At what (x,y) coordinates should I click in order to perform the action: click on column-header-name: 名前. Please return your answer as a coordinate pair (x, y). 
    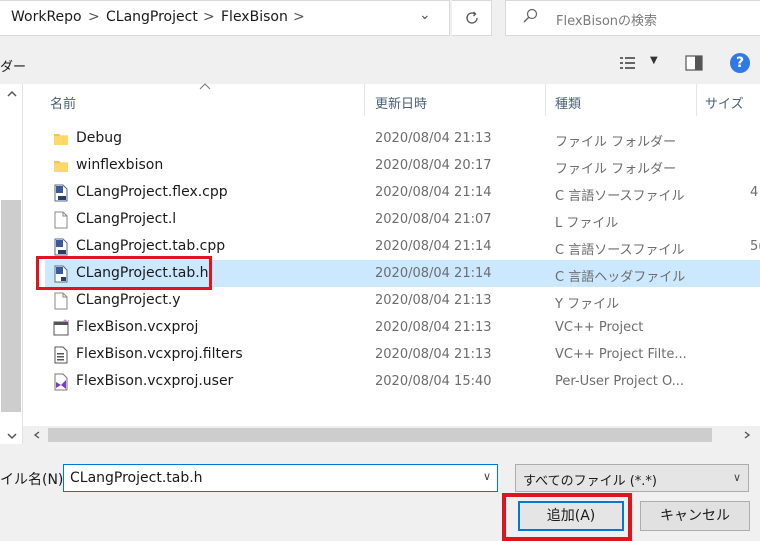
    Looking at the image, I should click on (63, 102).